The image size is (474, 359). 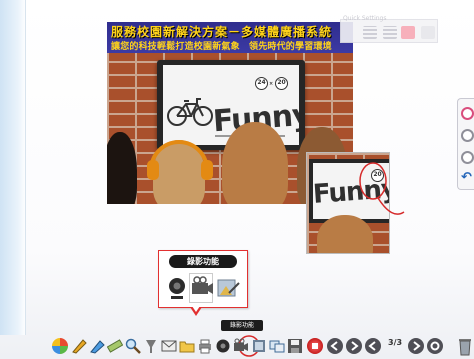 I want to click on headphone-right, so click(x=207, y=170).